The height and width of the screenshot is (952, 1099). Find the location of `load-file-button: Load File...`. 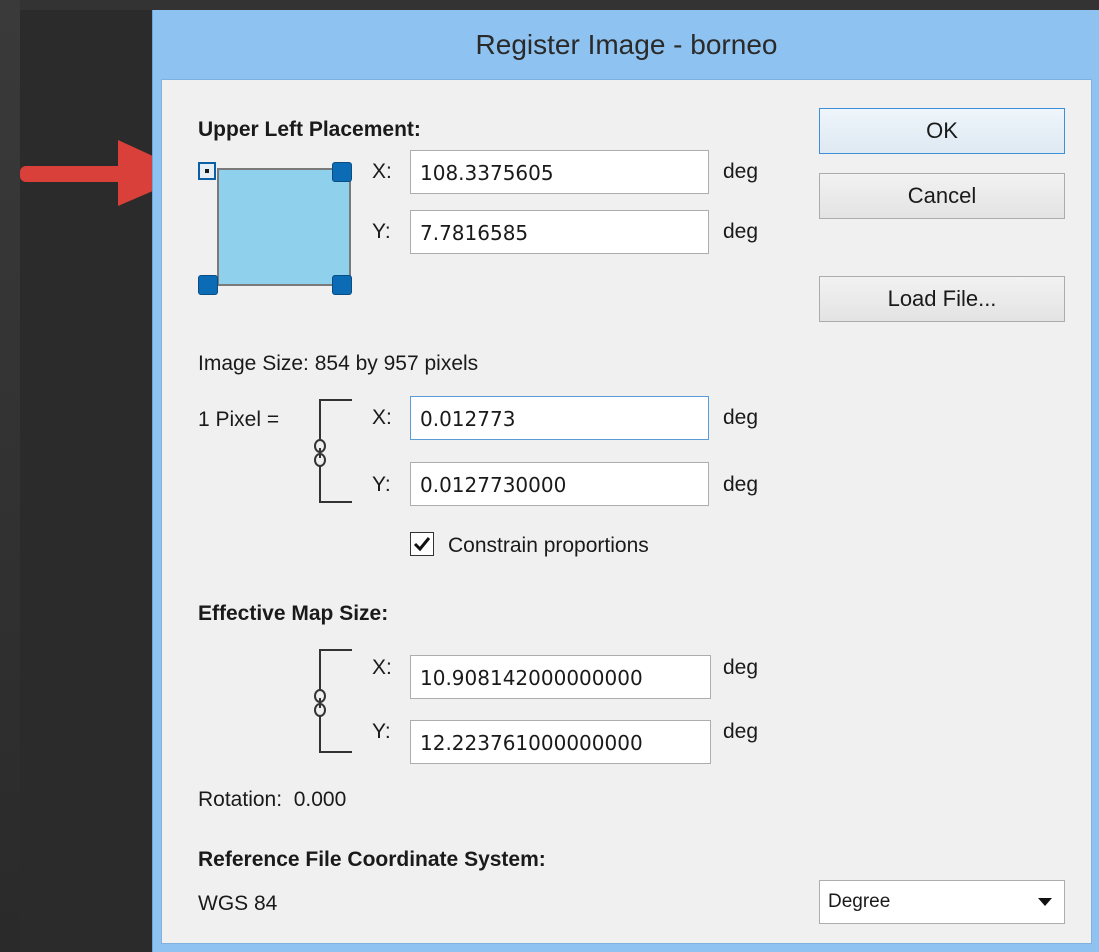

load-file-button: Load File... is located at coordinates (942, 299).